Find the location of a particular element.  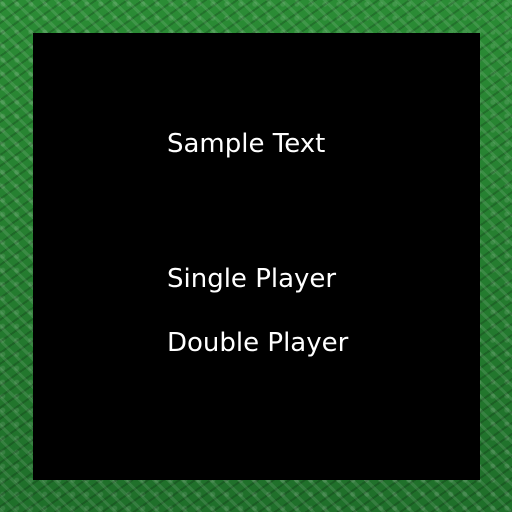

sample-text: Sample Text is located at coordinates (246, 144).